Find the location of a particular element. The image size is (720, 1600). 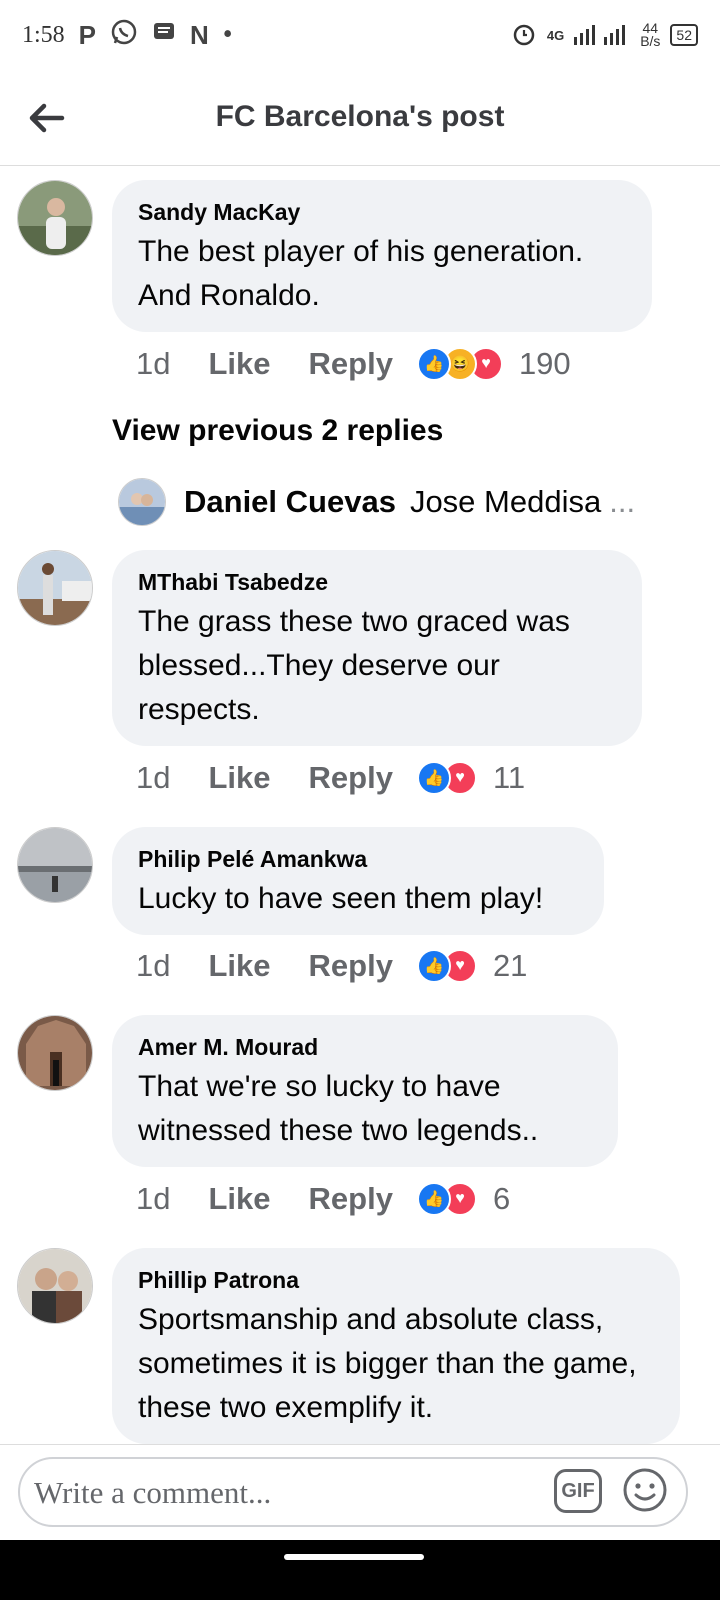

reaction-count: 190 is located at coordinates (545, 364).